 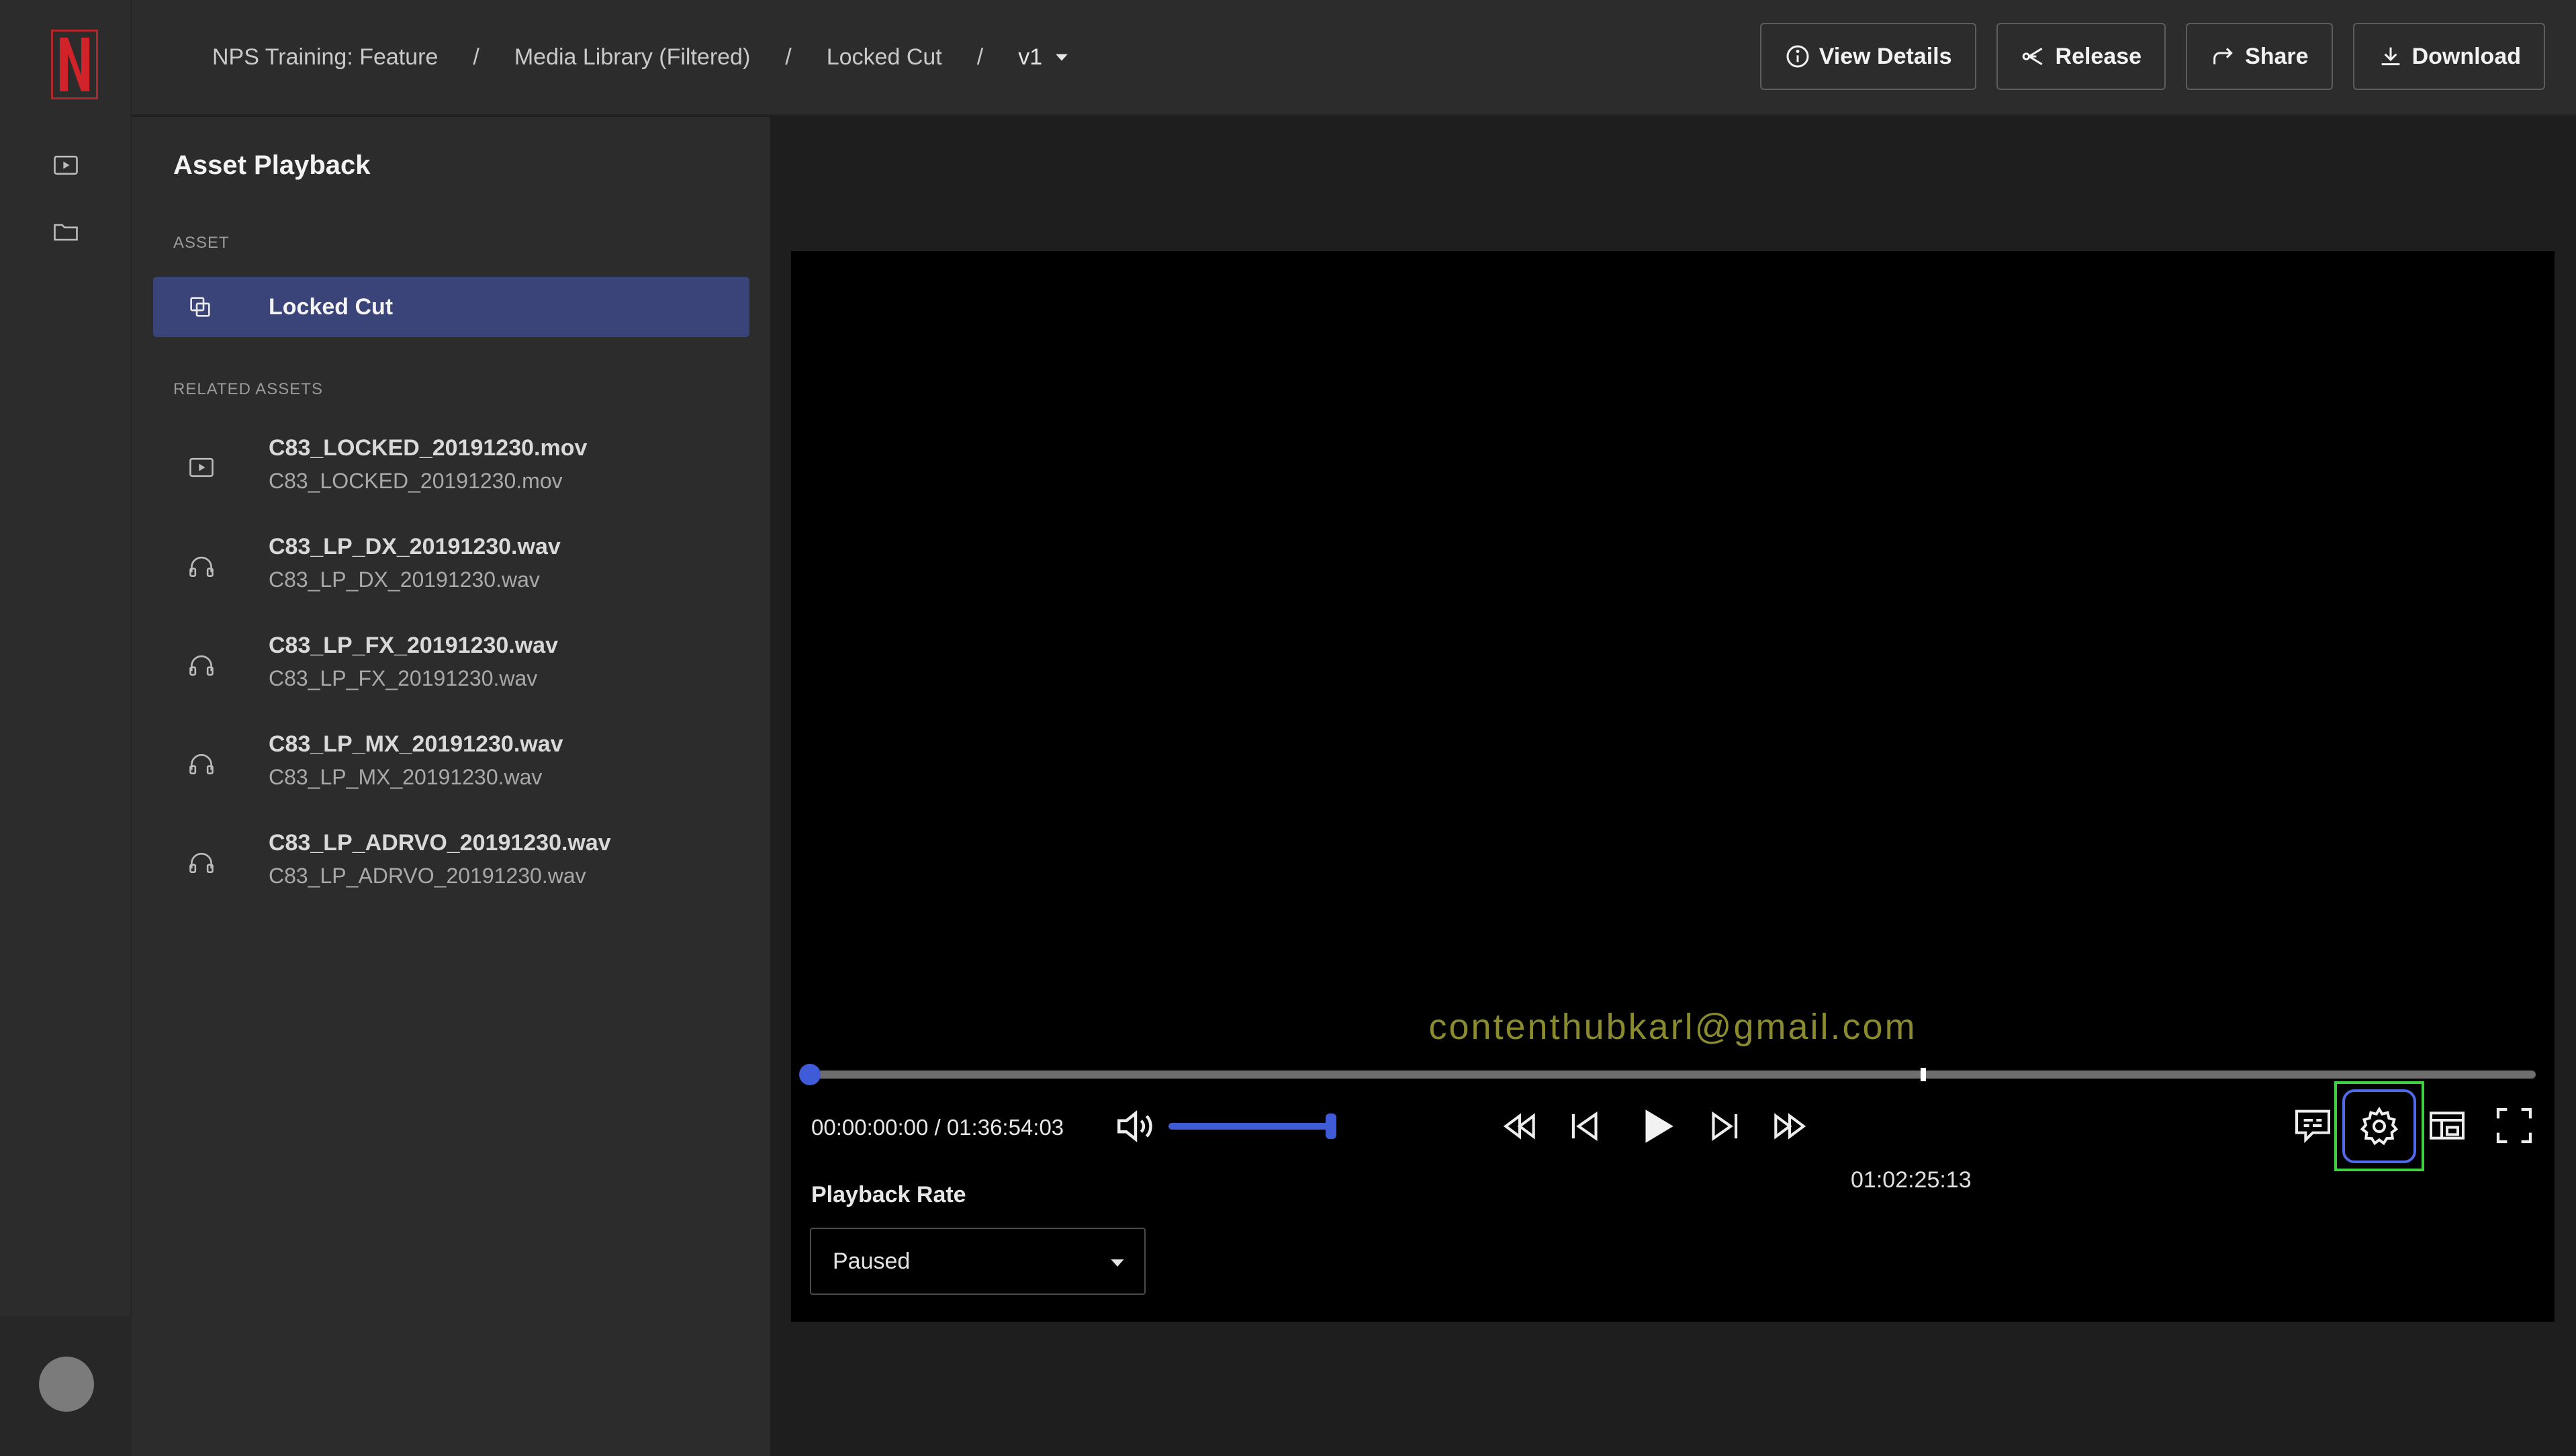 What do you see at coordinates (1672, 1027) in the screenshot?
I see `video-watermark: contenthubkarl@gmail.com` at bounding box center [1672, 1027].